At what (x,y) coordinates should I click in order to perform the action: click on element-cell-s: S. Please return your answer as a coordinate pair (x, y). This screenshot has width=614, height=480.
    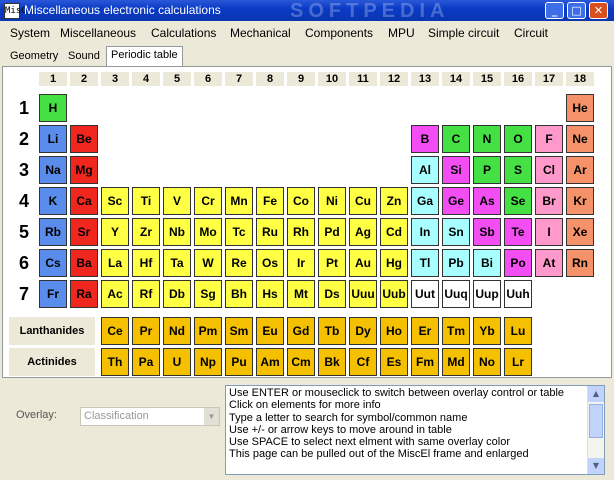
    Looking at the image, I should click on (518, 170).